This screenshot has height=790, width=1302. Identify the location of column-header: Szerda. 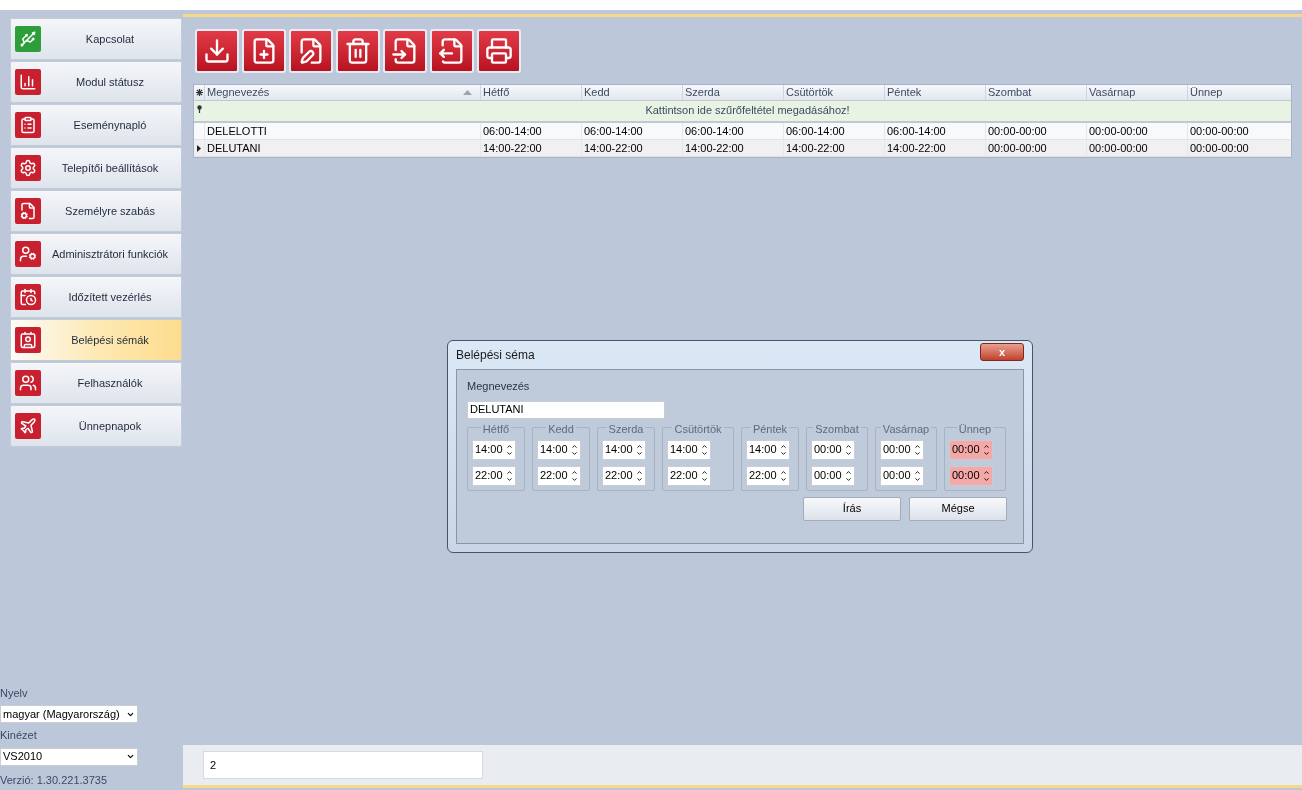
(732, 92).